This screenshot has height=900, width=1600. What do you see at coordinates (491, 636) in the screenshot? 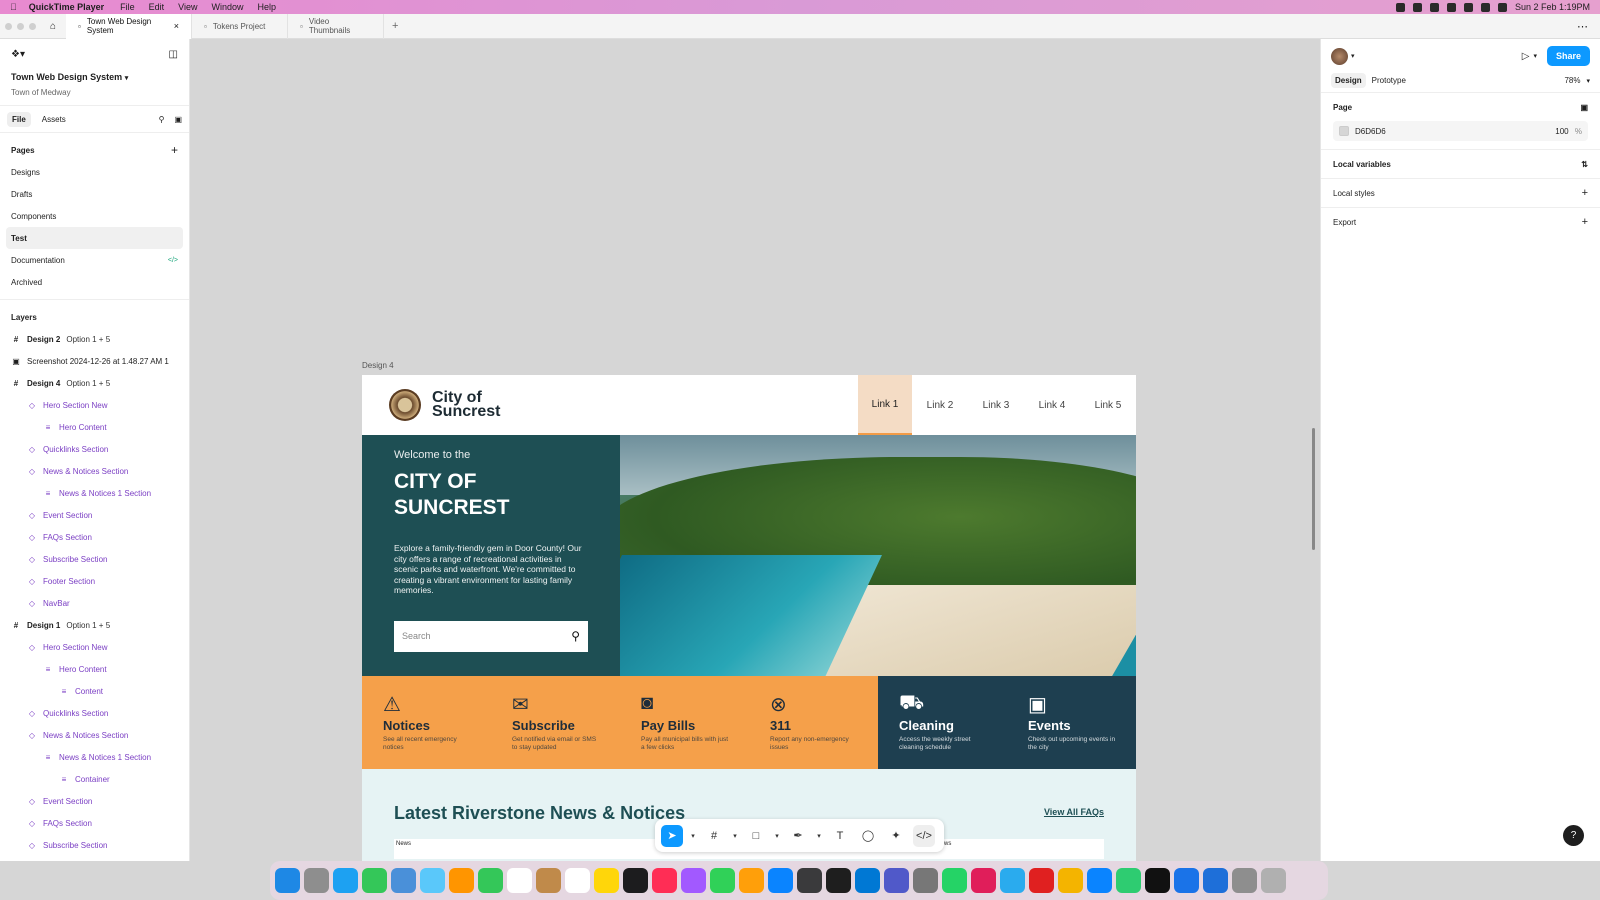
I see `hero-search-input: Search ⚲` at bounding box center [491, 636].